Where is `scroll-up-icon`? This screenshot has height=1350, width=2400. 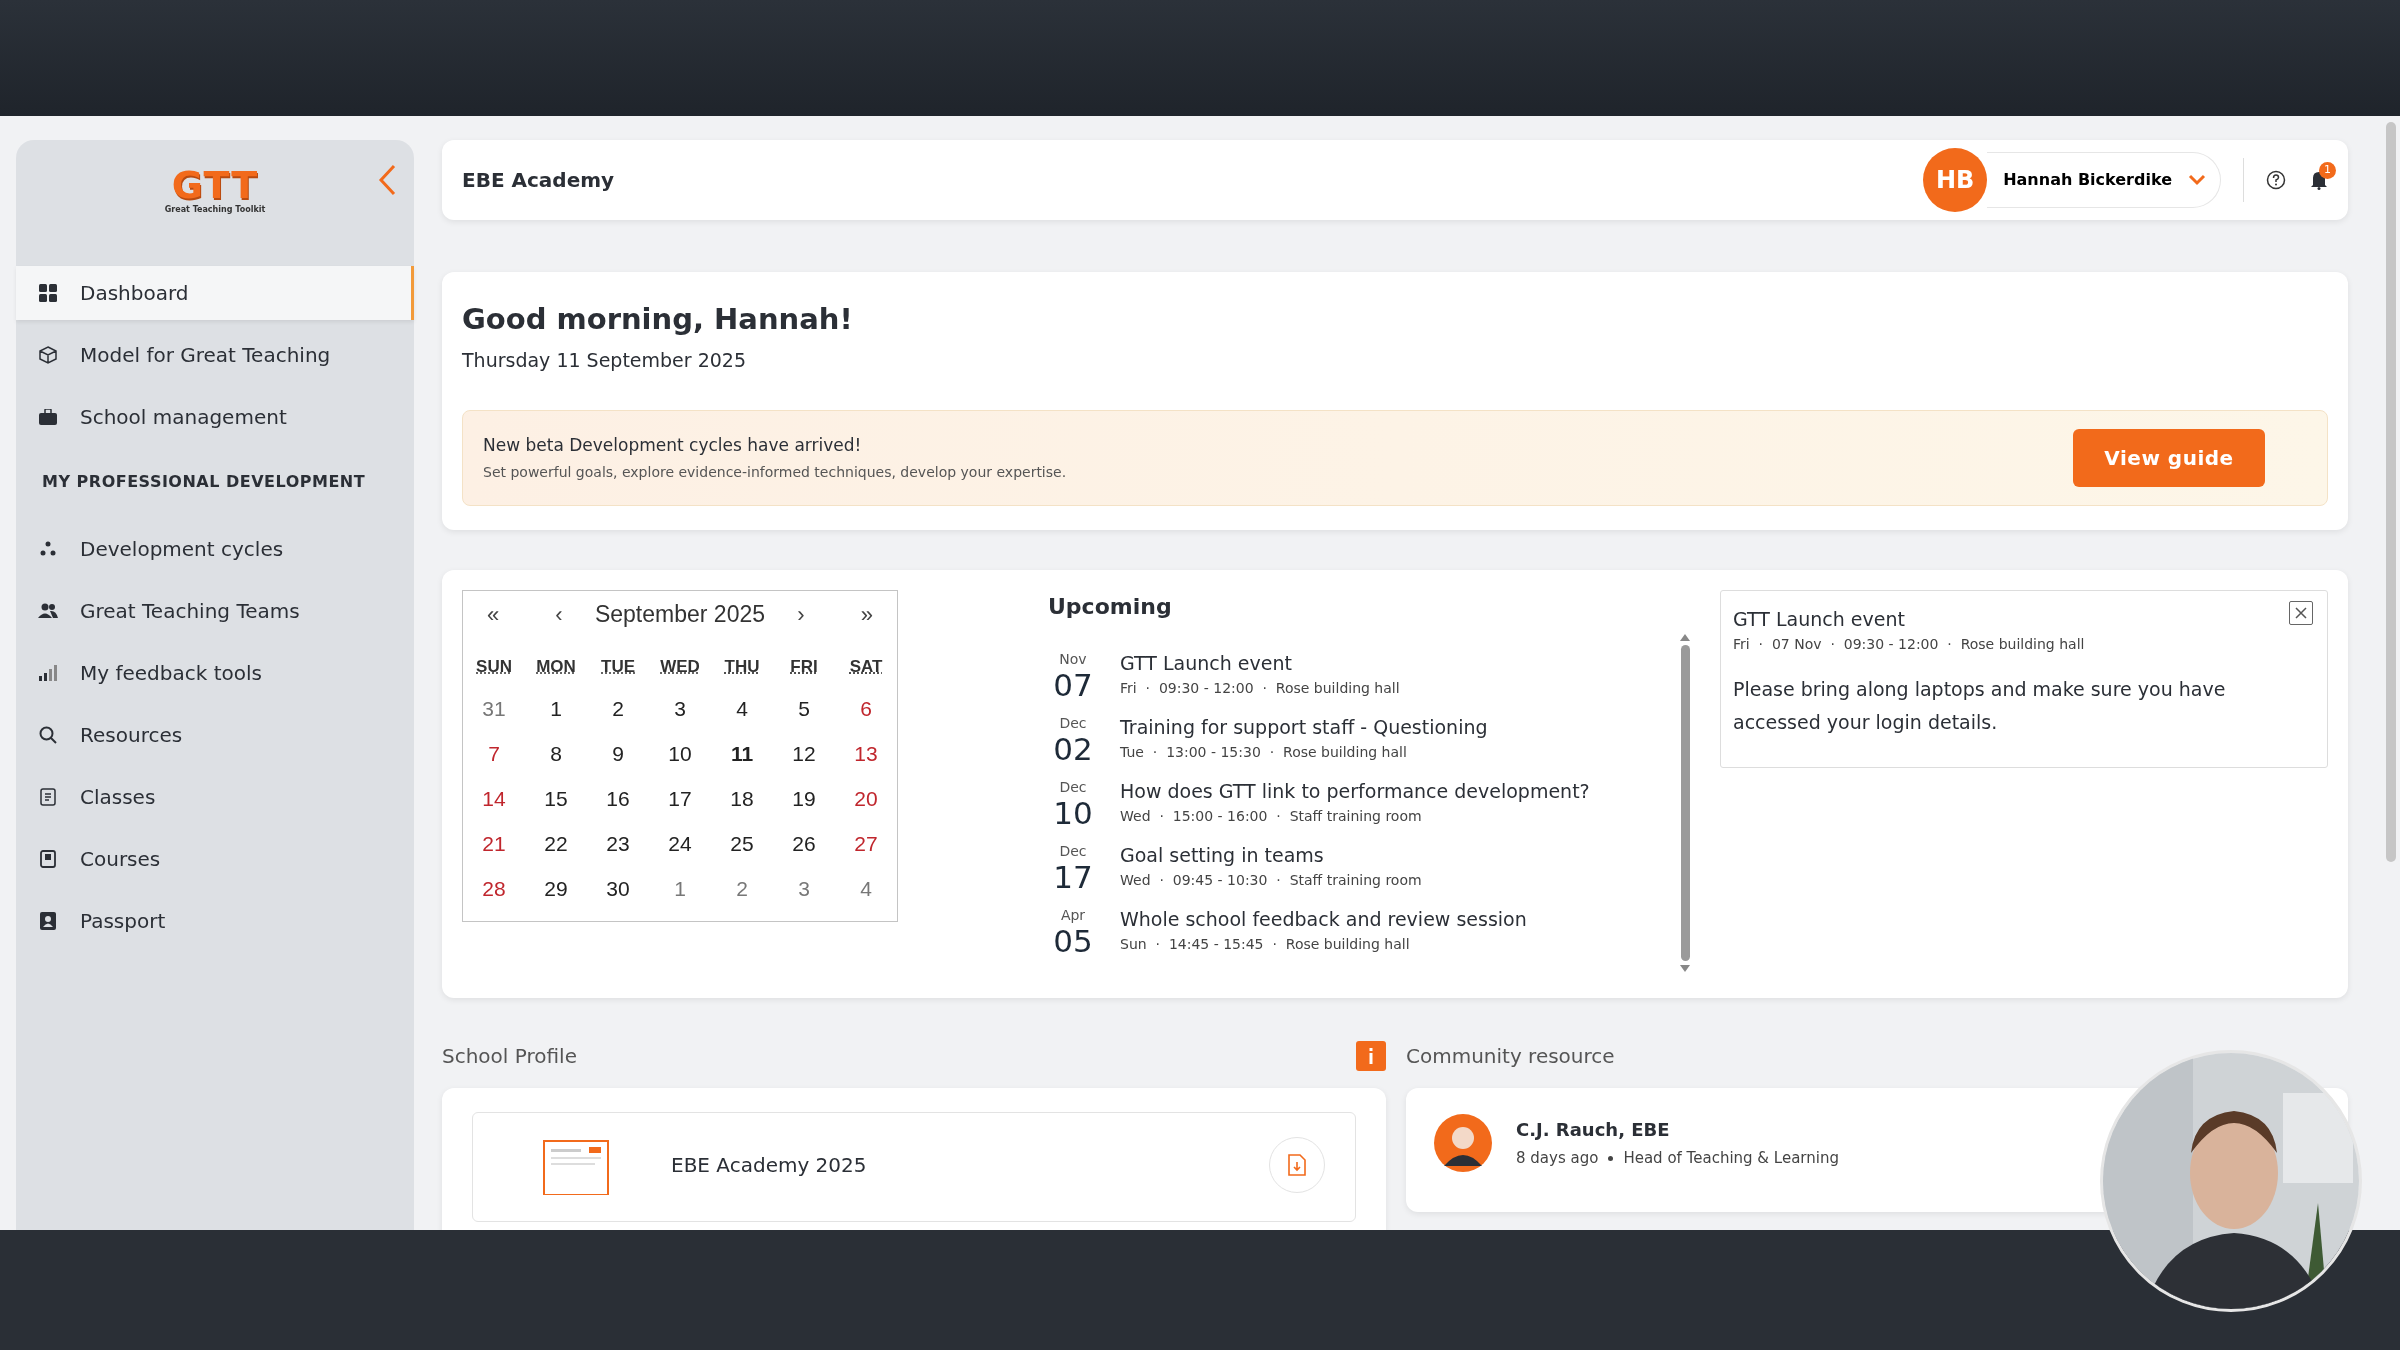
scroll-up-icon is located at coordinates (1685, 637).